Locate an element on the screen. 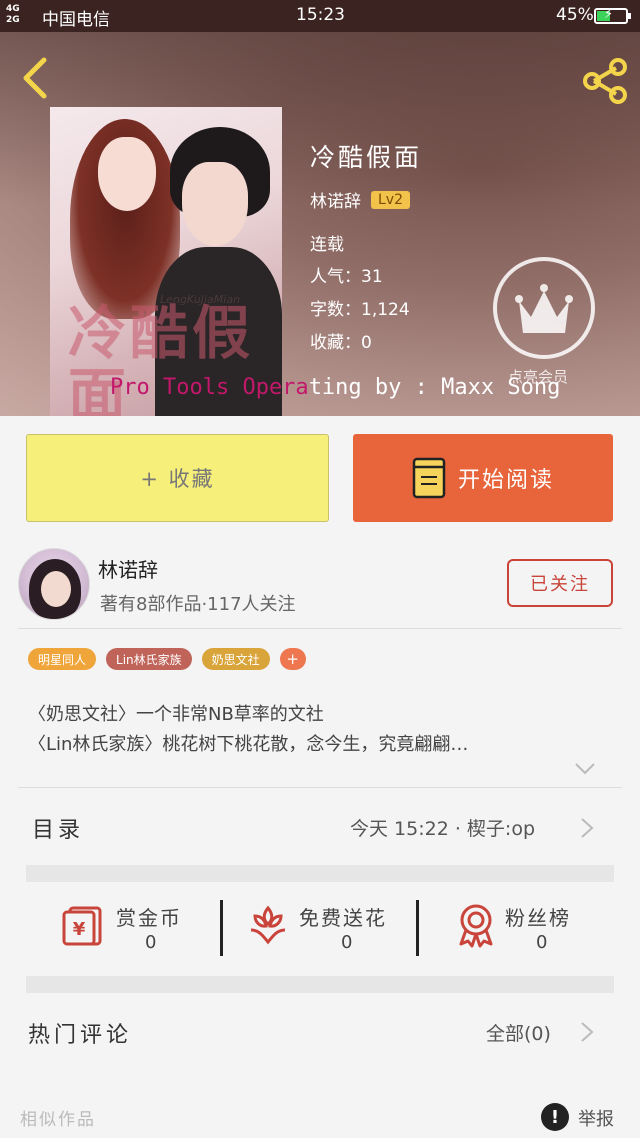 This screenshot has height=1138, width=640. battery-icon: ⚡ is located at coordinates (612, 15).